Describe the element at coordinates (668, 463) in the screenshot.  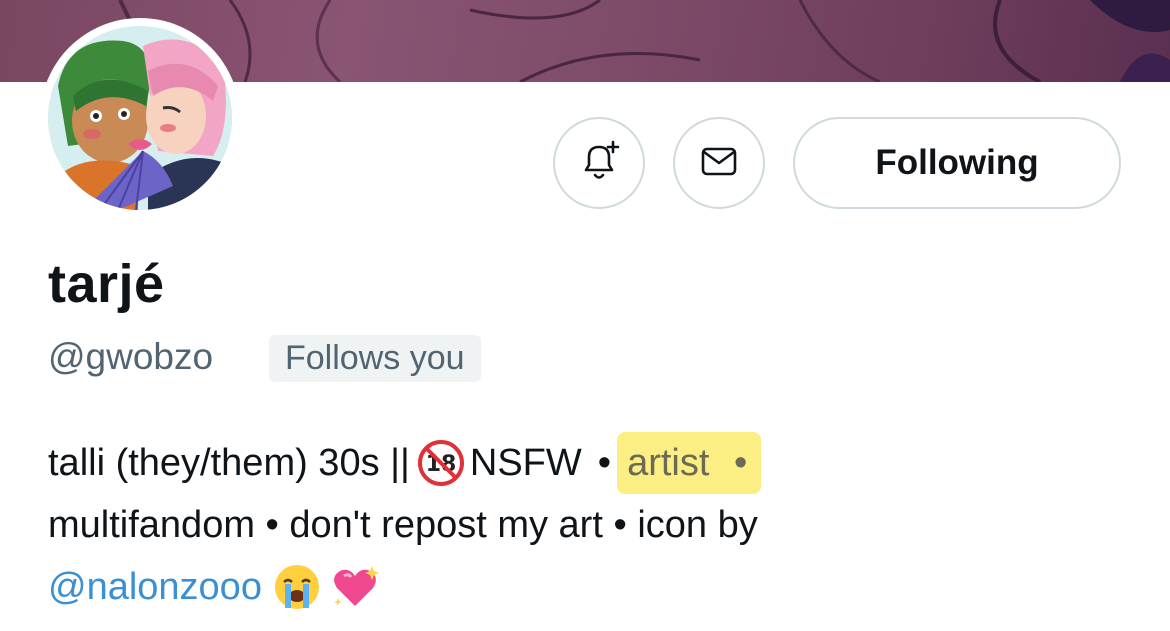
I see `bio-artist-text: artist` at that location.